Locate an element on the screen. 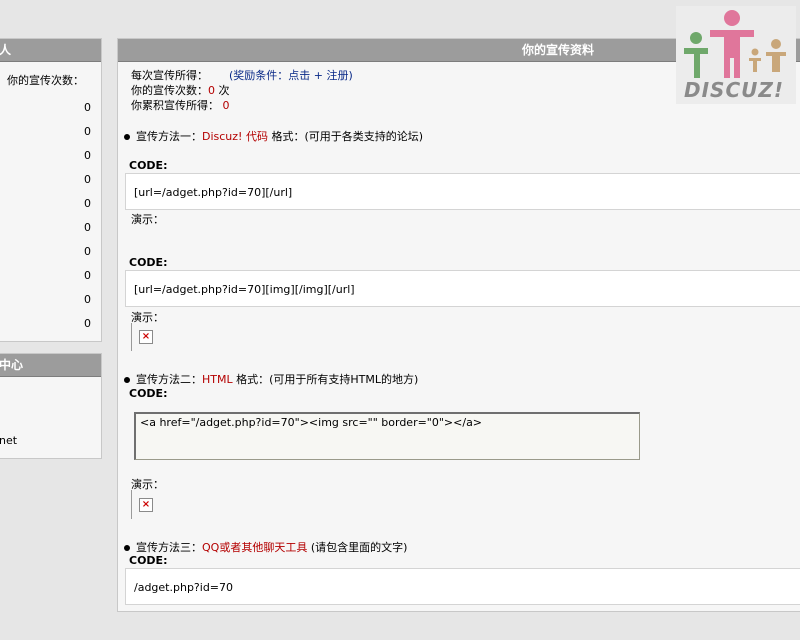 The image size is (800, 640). stats-panel: 人 你的宣传次数： 0 0 0 0 0 0 0 0 0 0 is located at coordinates (51, 190).